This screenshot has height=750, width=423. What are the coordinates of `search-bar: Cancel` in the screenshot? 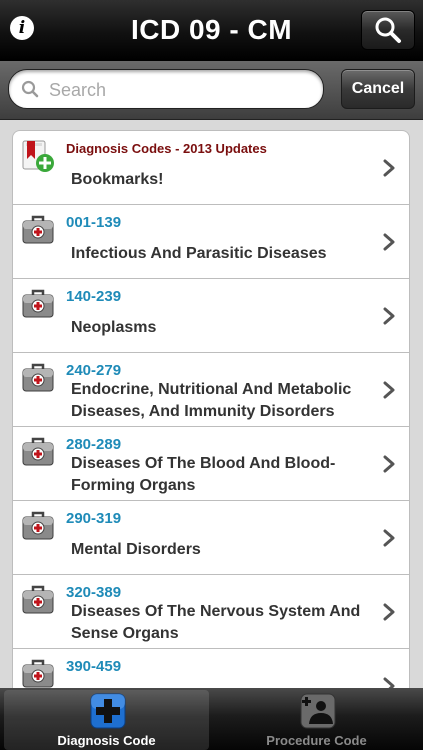 It's located at (211, 90).